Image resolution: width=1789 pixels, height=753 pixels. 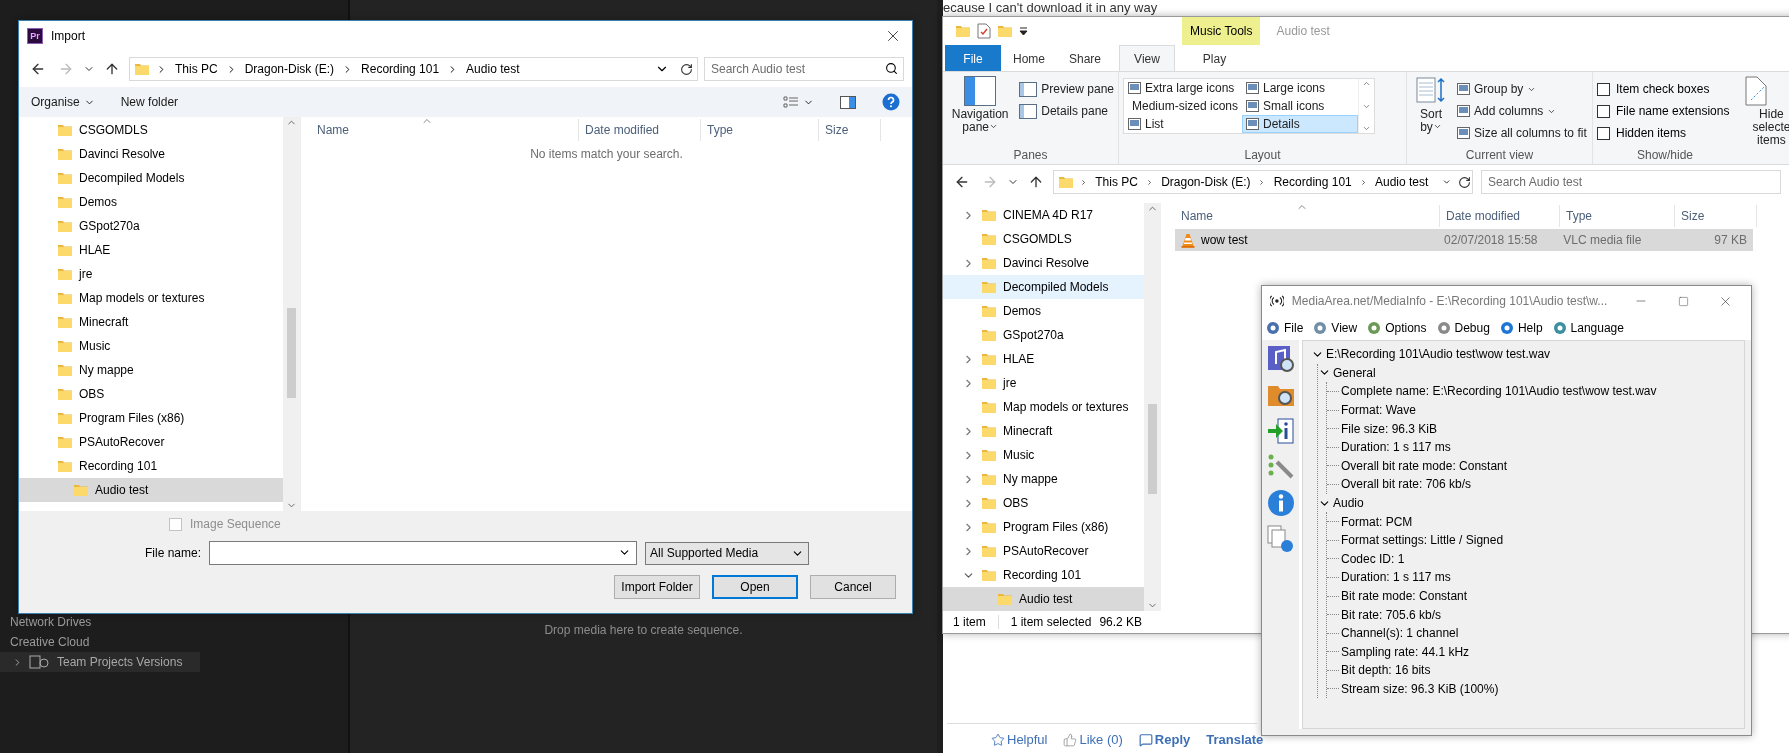 I want to click on tree-node: E:\Recording 101\Audio test\wow test.wav, so click(x=1438, y=354).